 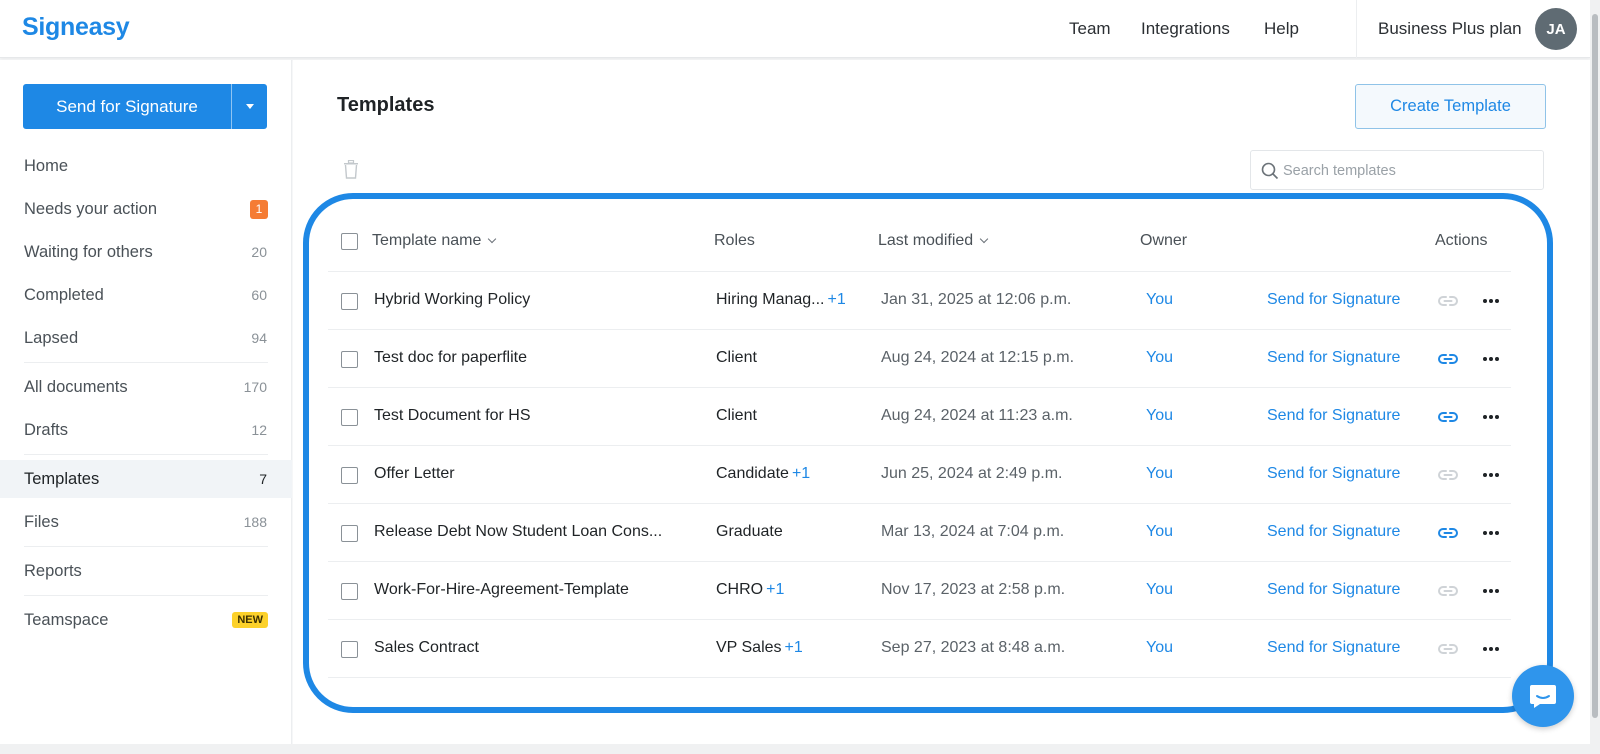 What do you see at coordinates (146, 571) in the screenshot?
I see `sidebar-item-reports: Reports` at bounding box center [146, 571].